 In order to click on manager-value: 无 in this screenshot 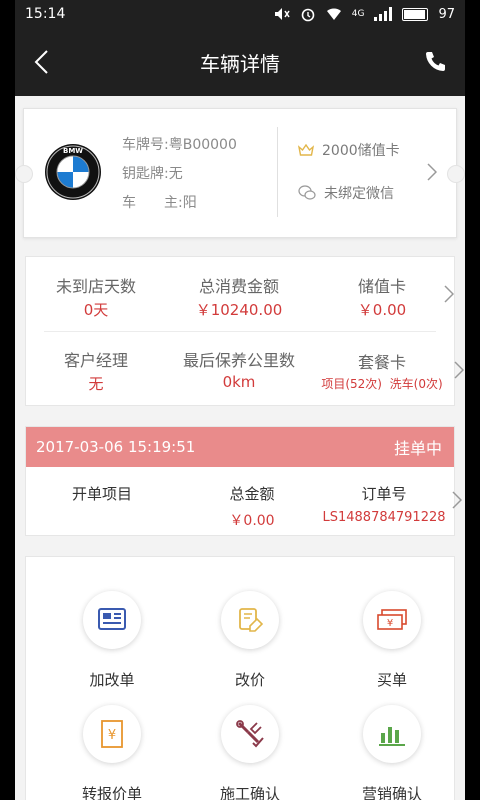, I will do `click(96, 384)`.